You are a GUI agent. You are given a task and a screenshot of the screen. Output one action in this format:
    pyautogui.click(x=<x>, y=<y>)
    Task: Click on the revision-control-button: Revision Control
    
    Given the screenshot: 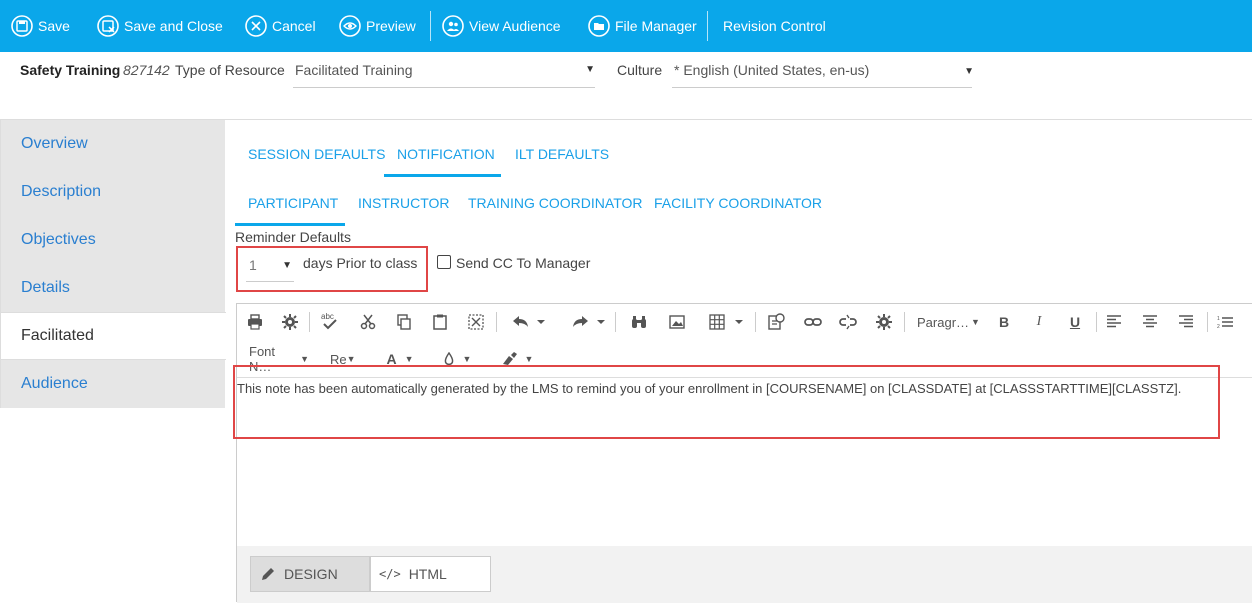 What is the action you would take?
    pyautogui.click(x=788, y=26)
    